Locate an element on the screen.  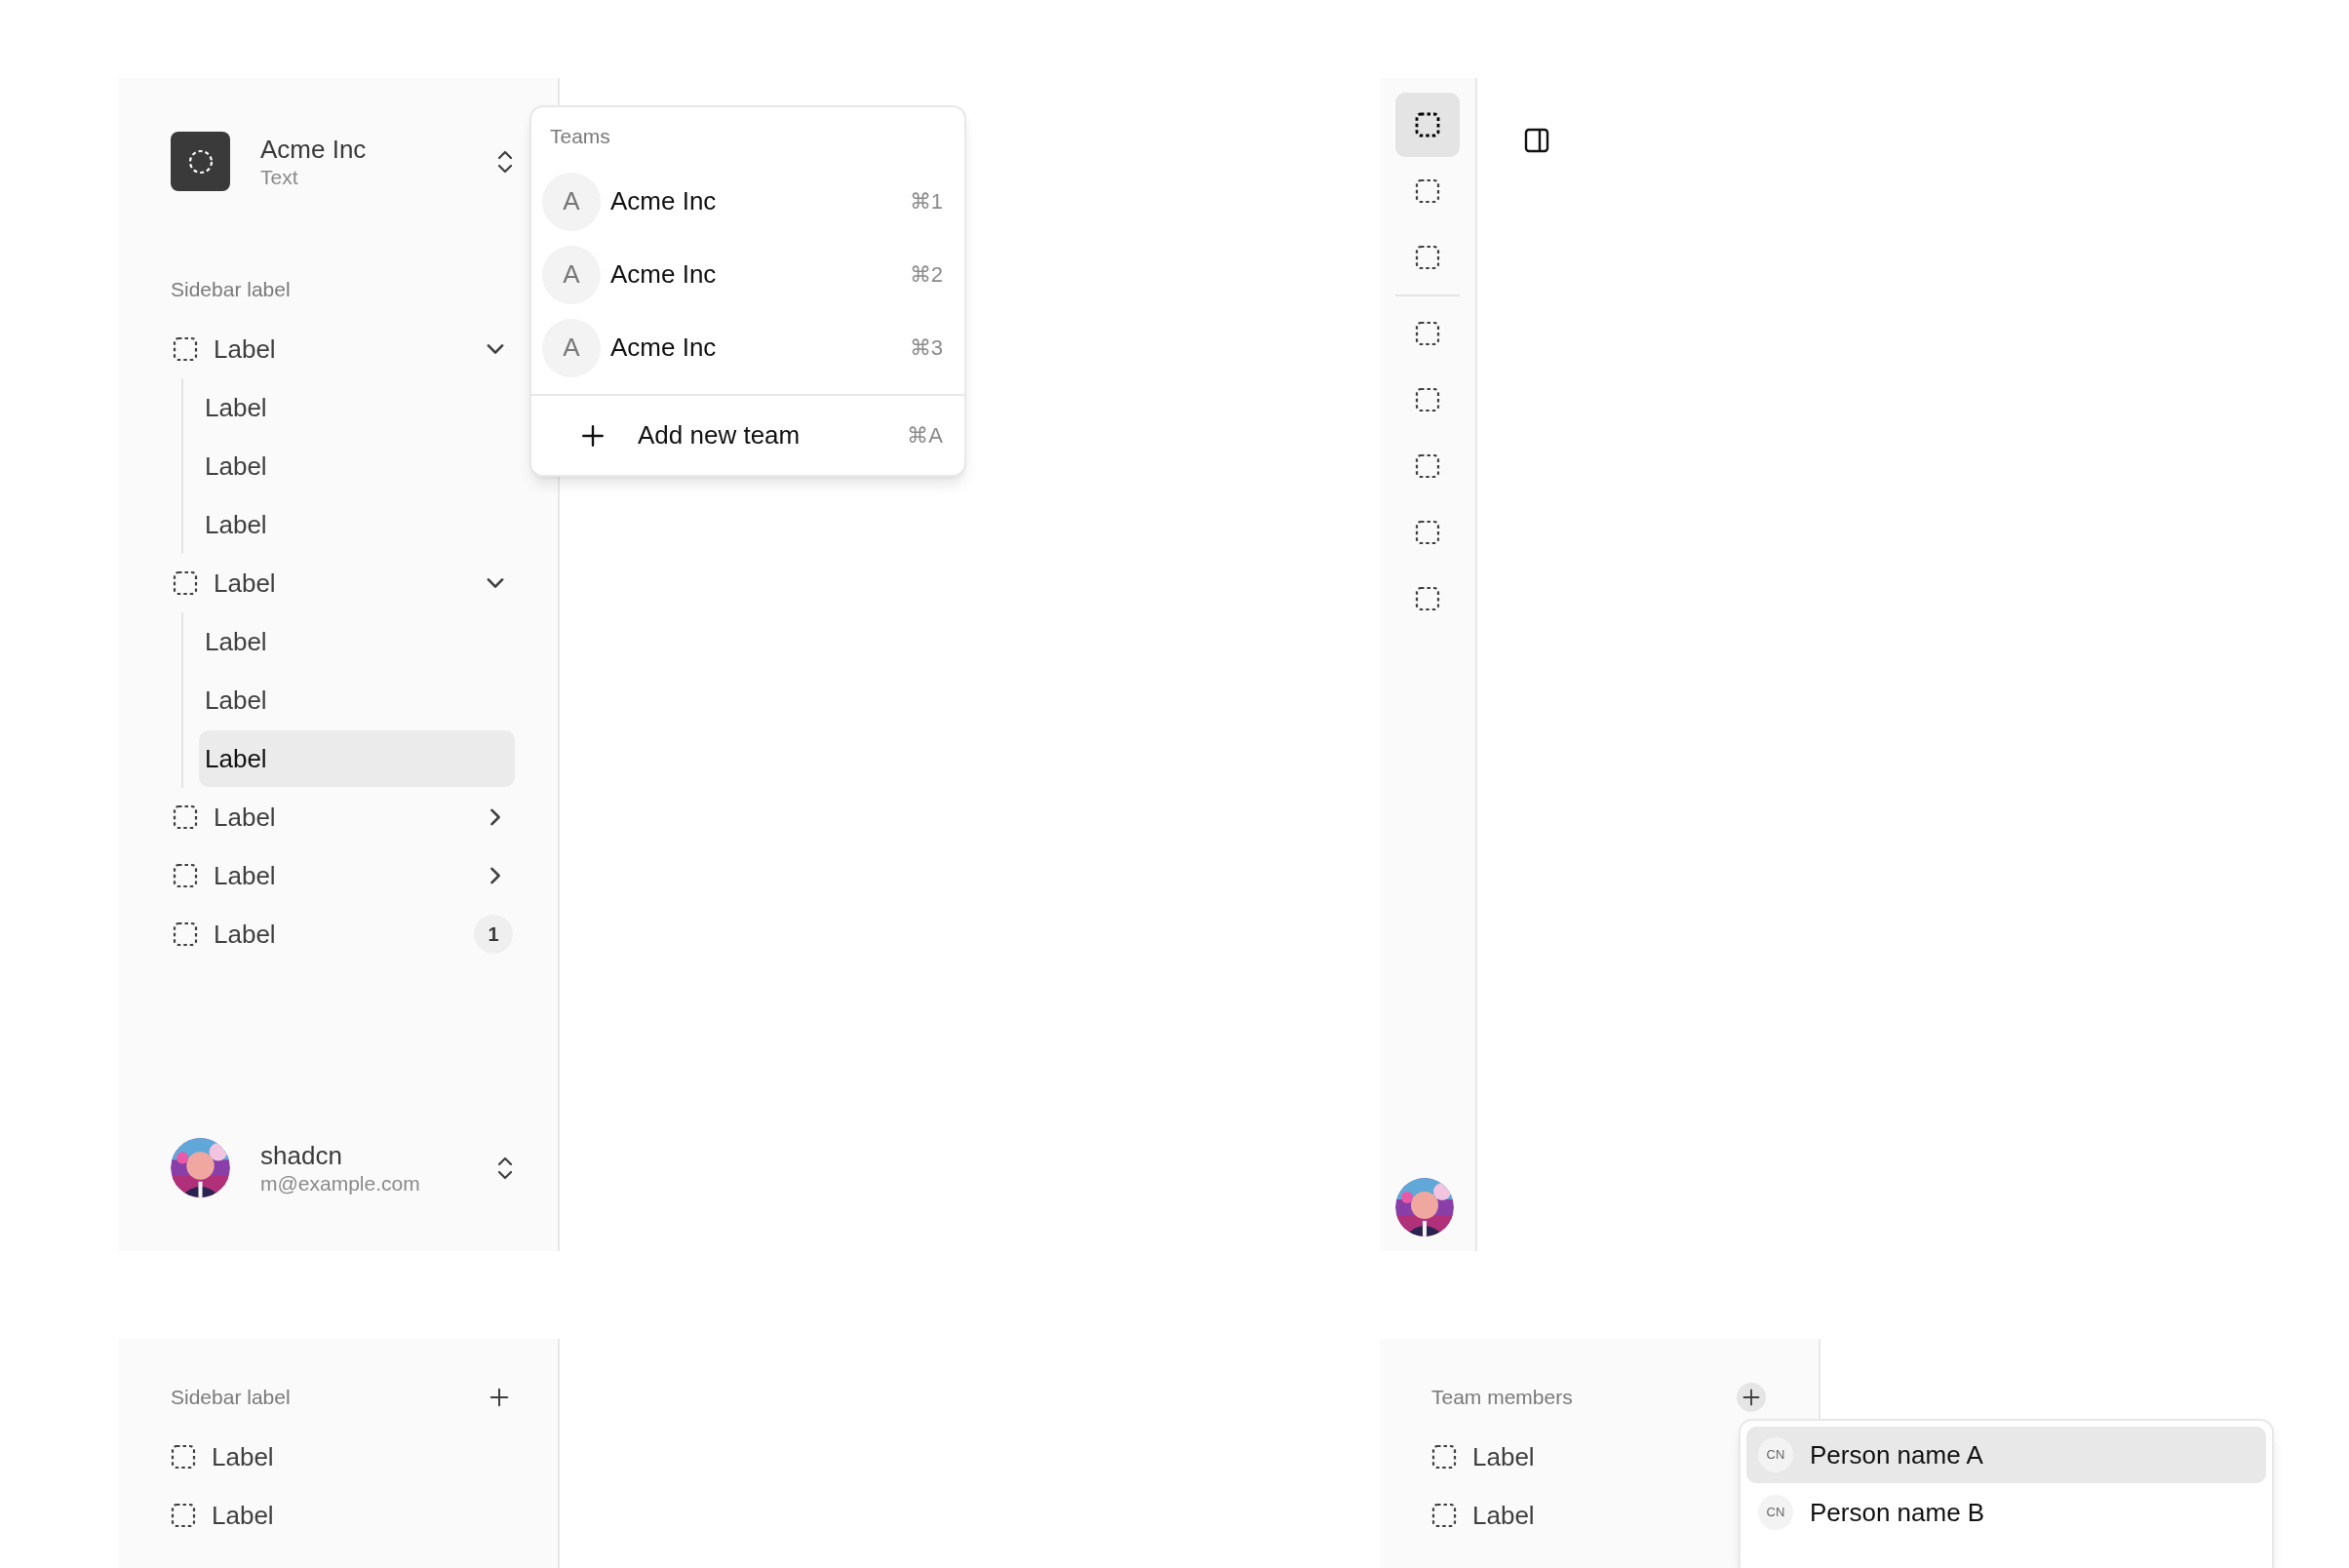
team-menu-item: A Acme Inc ⌘1 is located at coordinates (748, 202).